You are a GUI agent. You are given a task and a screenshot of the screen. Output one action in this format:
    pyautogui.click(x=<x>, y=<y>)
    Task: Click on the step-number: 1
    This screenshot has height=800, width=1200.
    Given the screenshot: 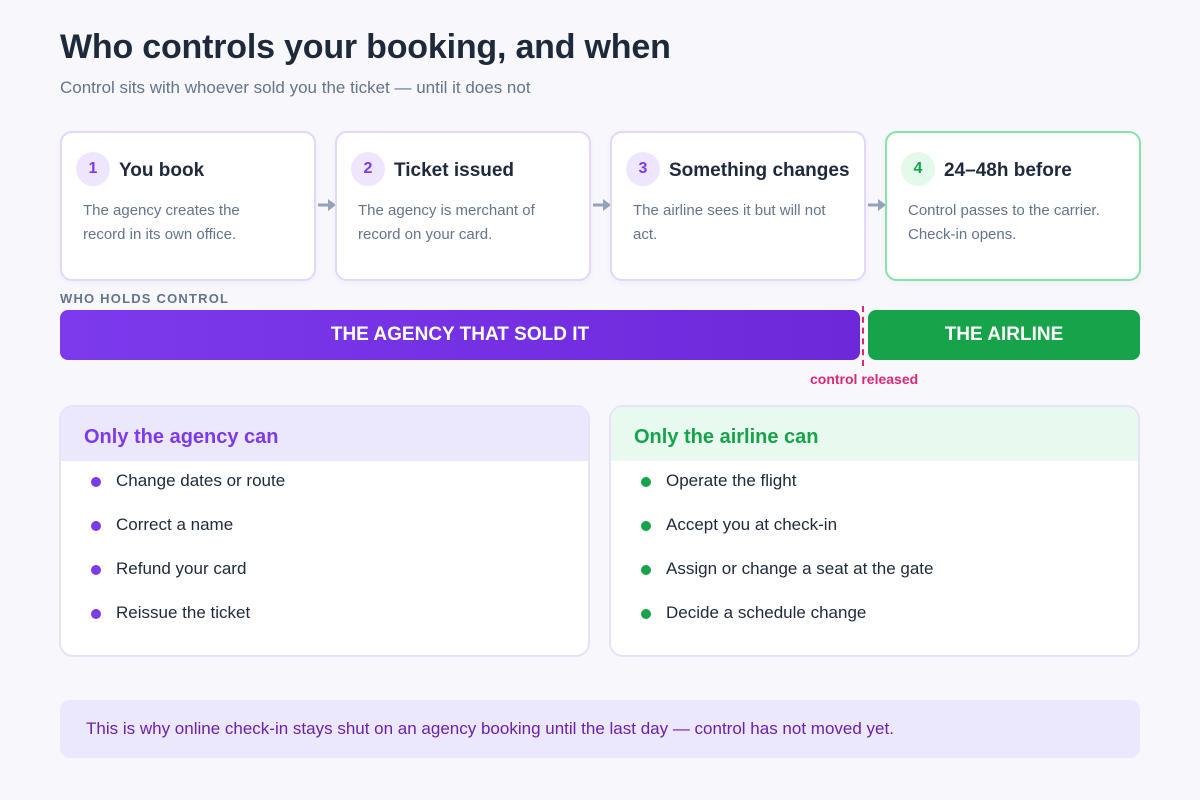 What is the action you would take?
    pyautogui.click(x=93, y=169)
    